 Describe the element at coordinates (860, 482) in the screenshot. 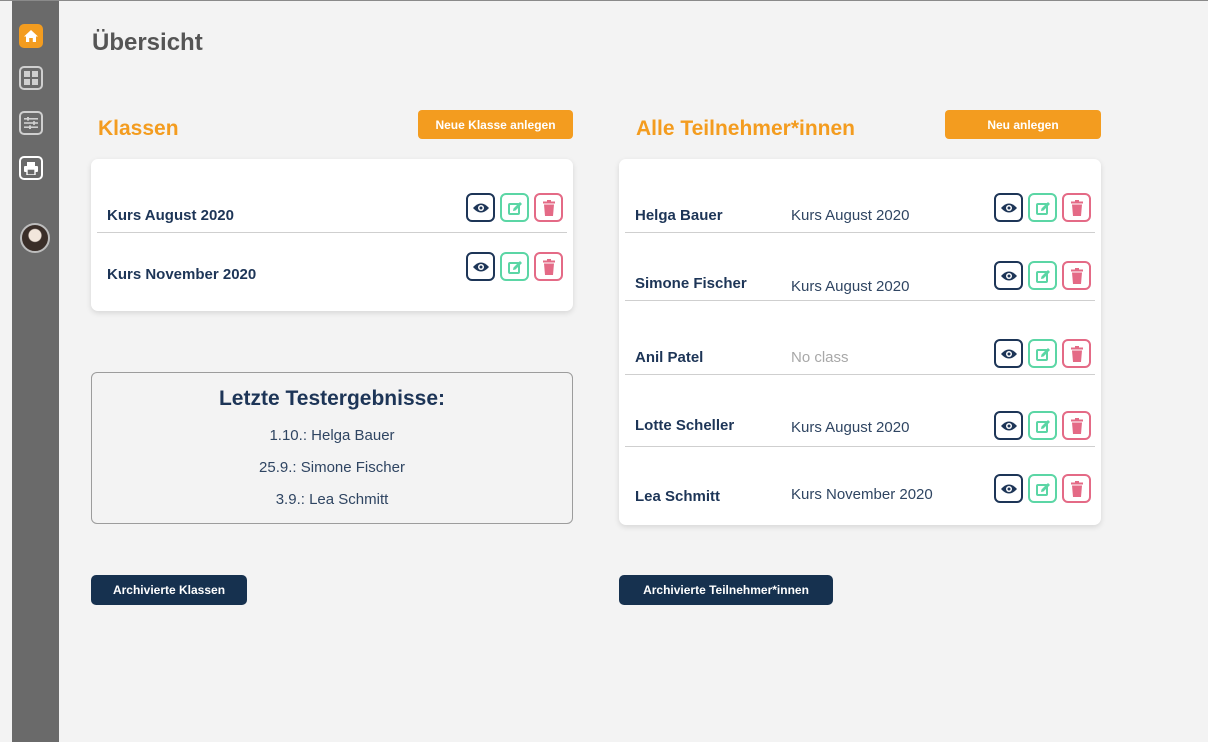

I see `participant-row: Lea Schmitt Kurs November 2020` at that location.